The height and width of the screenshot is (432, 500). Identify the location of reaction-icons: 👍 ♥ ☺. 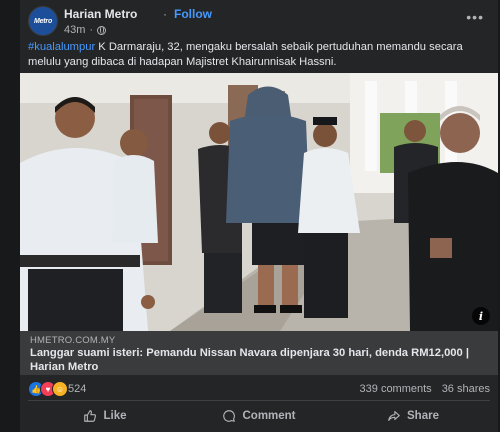
(48, 389).